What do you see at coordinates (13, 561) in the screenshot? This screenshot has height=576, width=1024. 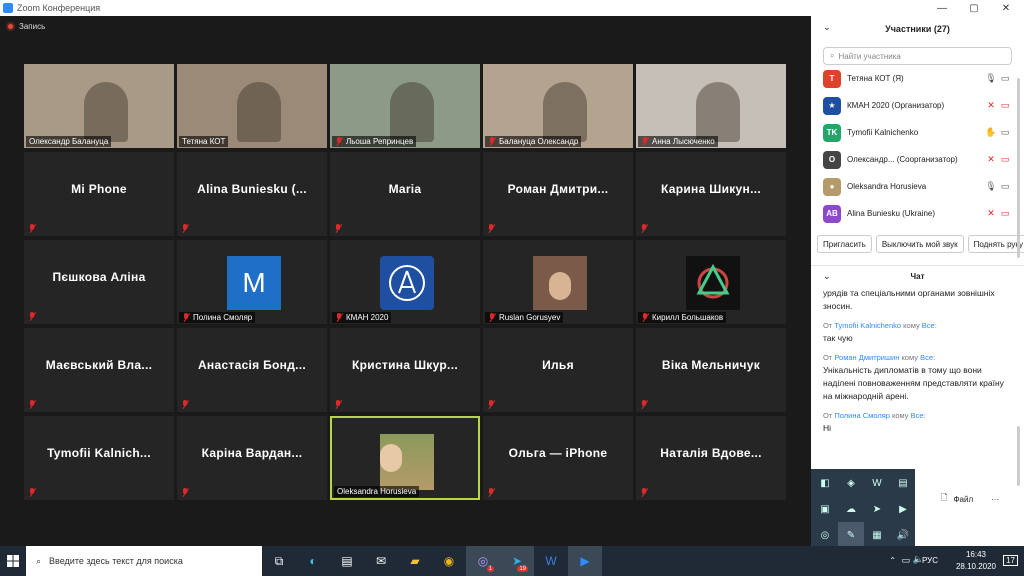 I see `windows-start-icon` at bounding box center [13, 561].